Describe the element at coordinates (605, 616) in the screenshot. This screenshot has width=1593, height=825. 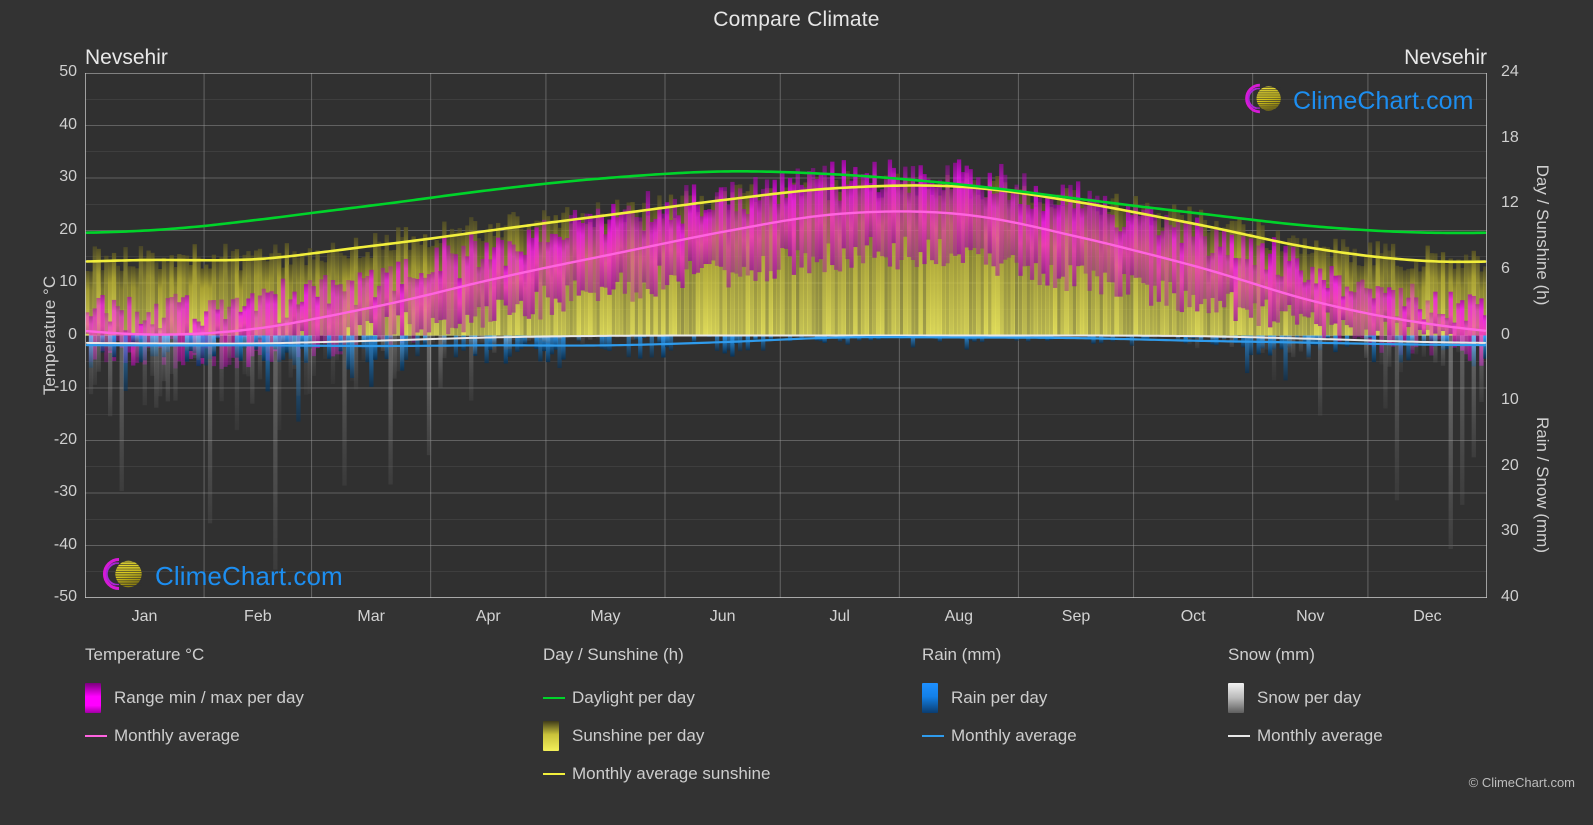
I see `x-tick-label: May` at that location.